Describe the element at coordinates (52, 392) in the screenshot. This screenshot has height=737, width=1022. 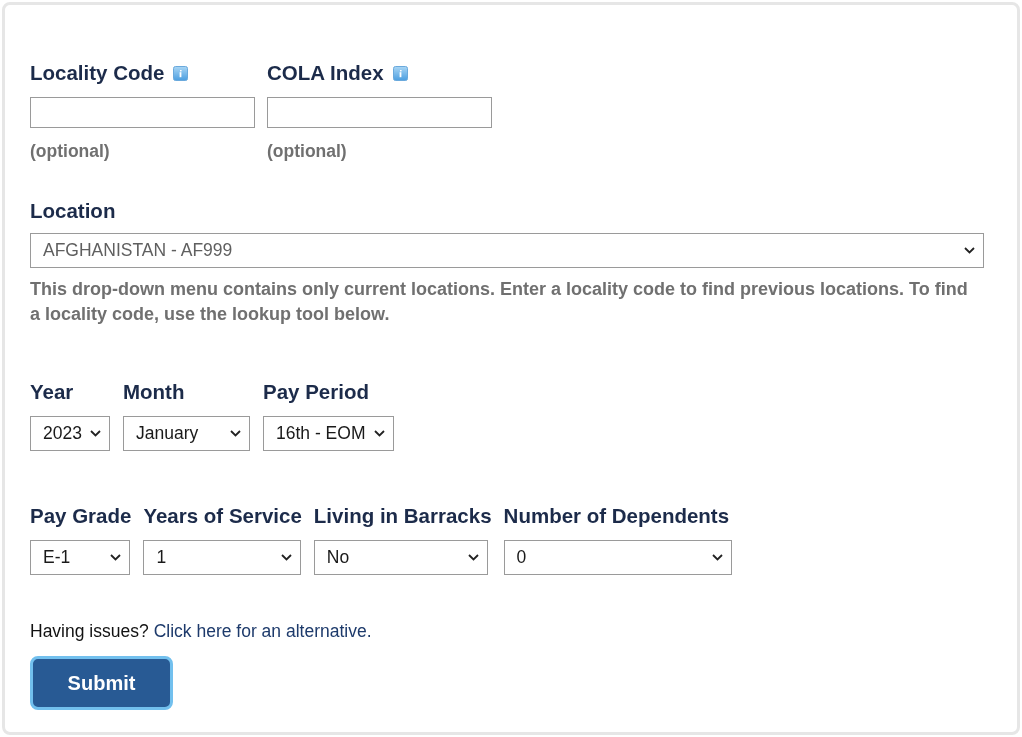
I see `field-label: Year` at that location.